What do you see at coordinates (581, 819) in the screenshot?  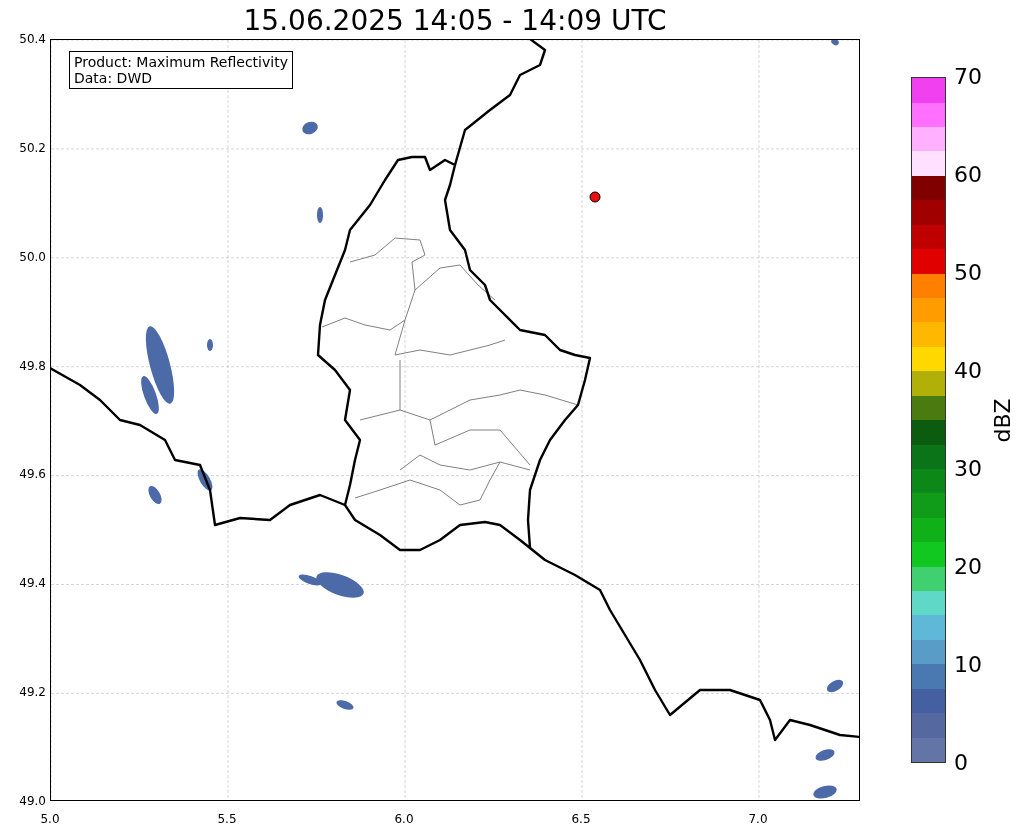 I see `x-tick-label: 6.5` at bounding box center [581, 819].